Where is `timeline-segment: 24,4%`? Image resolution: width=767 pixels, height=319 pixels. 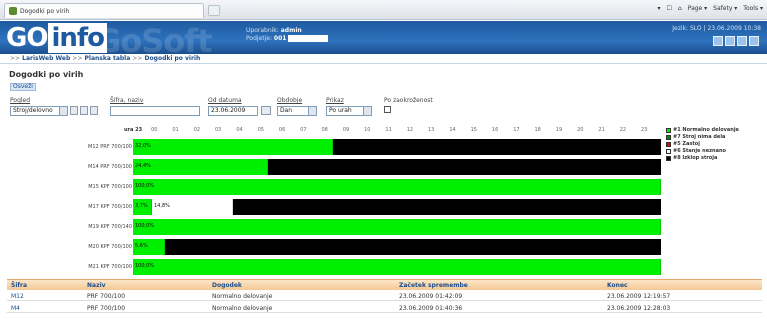 timeline-segment: 24,4% is located at coordinates (201, 167).